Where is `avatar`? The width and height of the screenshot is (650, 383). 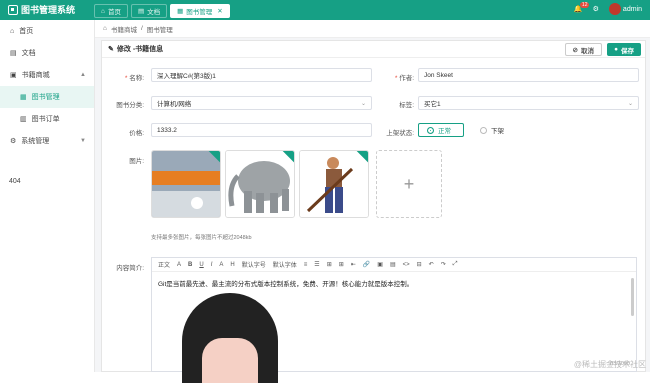 avatar is located at coordinates (615, 9).